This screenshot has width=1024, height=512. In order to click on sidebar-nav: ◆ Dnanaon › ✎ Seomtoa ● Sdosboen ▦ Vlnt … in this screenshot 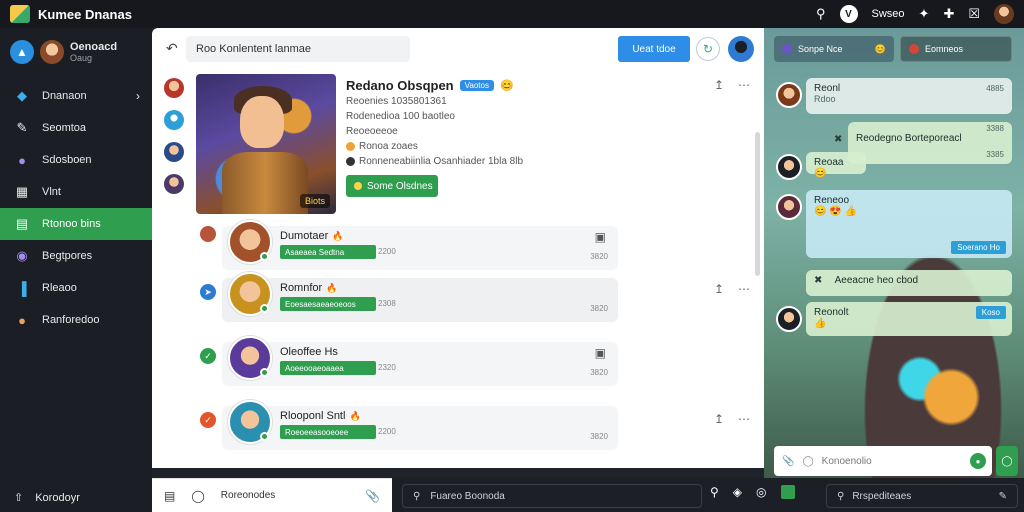, I will do `click(76, 208)`.